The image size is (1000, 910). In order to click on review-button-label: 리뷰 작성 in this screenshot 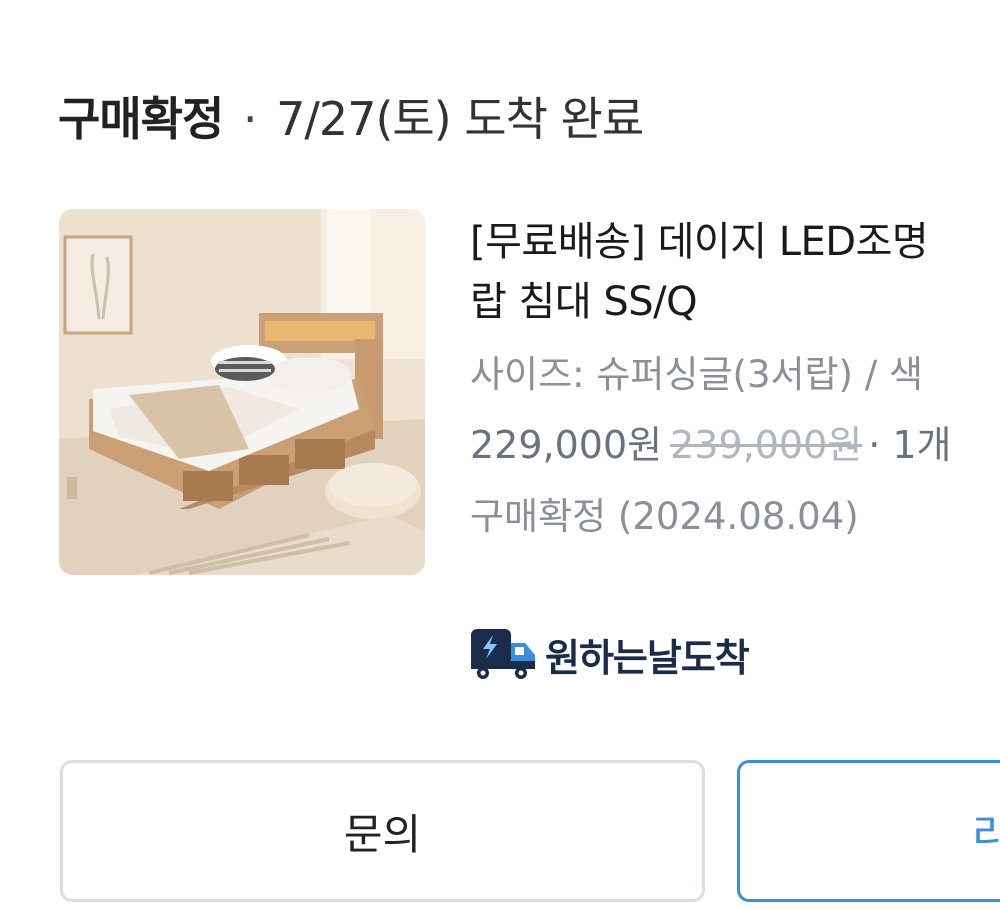, I will do `click(986, 834)`.